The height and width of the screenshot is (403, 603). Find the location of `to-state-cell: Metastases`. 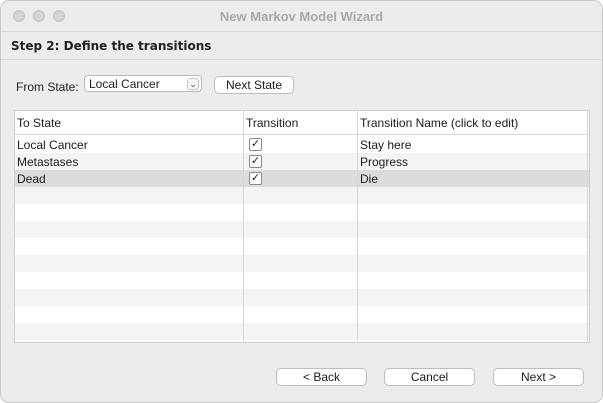

to-state-cell: Metastases is located at coordinates (48, 162).